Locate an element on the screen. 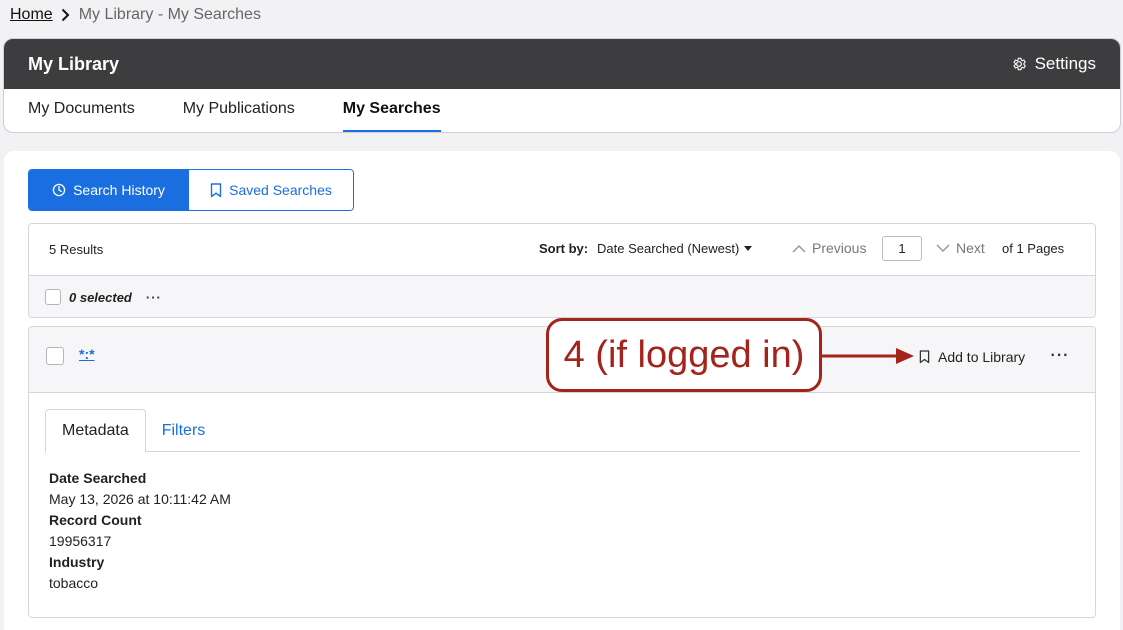 This screenshot has width=1123, height=630. caret-down-icon is located at coordinates (748, 248).